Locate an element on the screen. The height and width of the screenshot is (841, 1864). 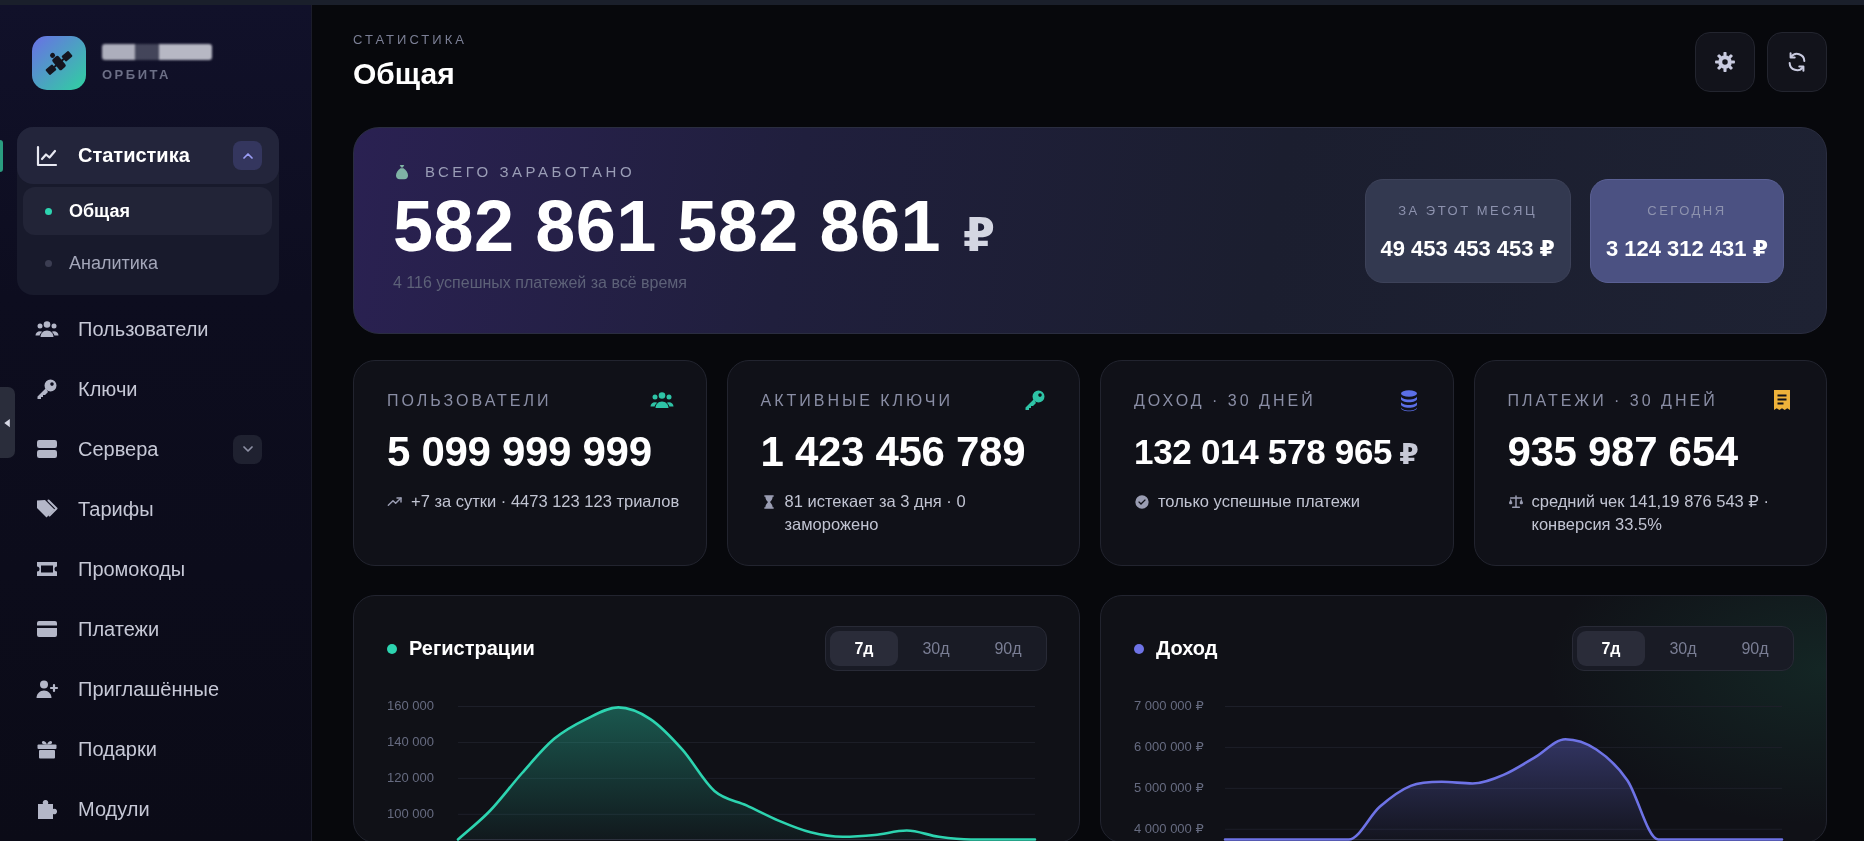
refresh-icon is located at coordinates (1797, 62).